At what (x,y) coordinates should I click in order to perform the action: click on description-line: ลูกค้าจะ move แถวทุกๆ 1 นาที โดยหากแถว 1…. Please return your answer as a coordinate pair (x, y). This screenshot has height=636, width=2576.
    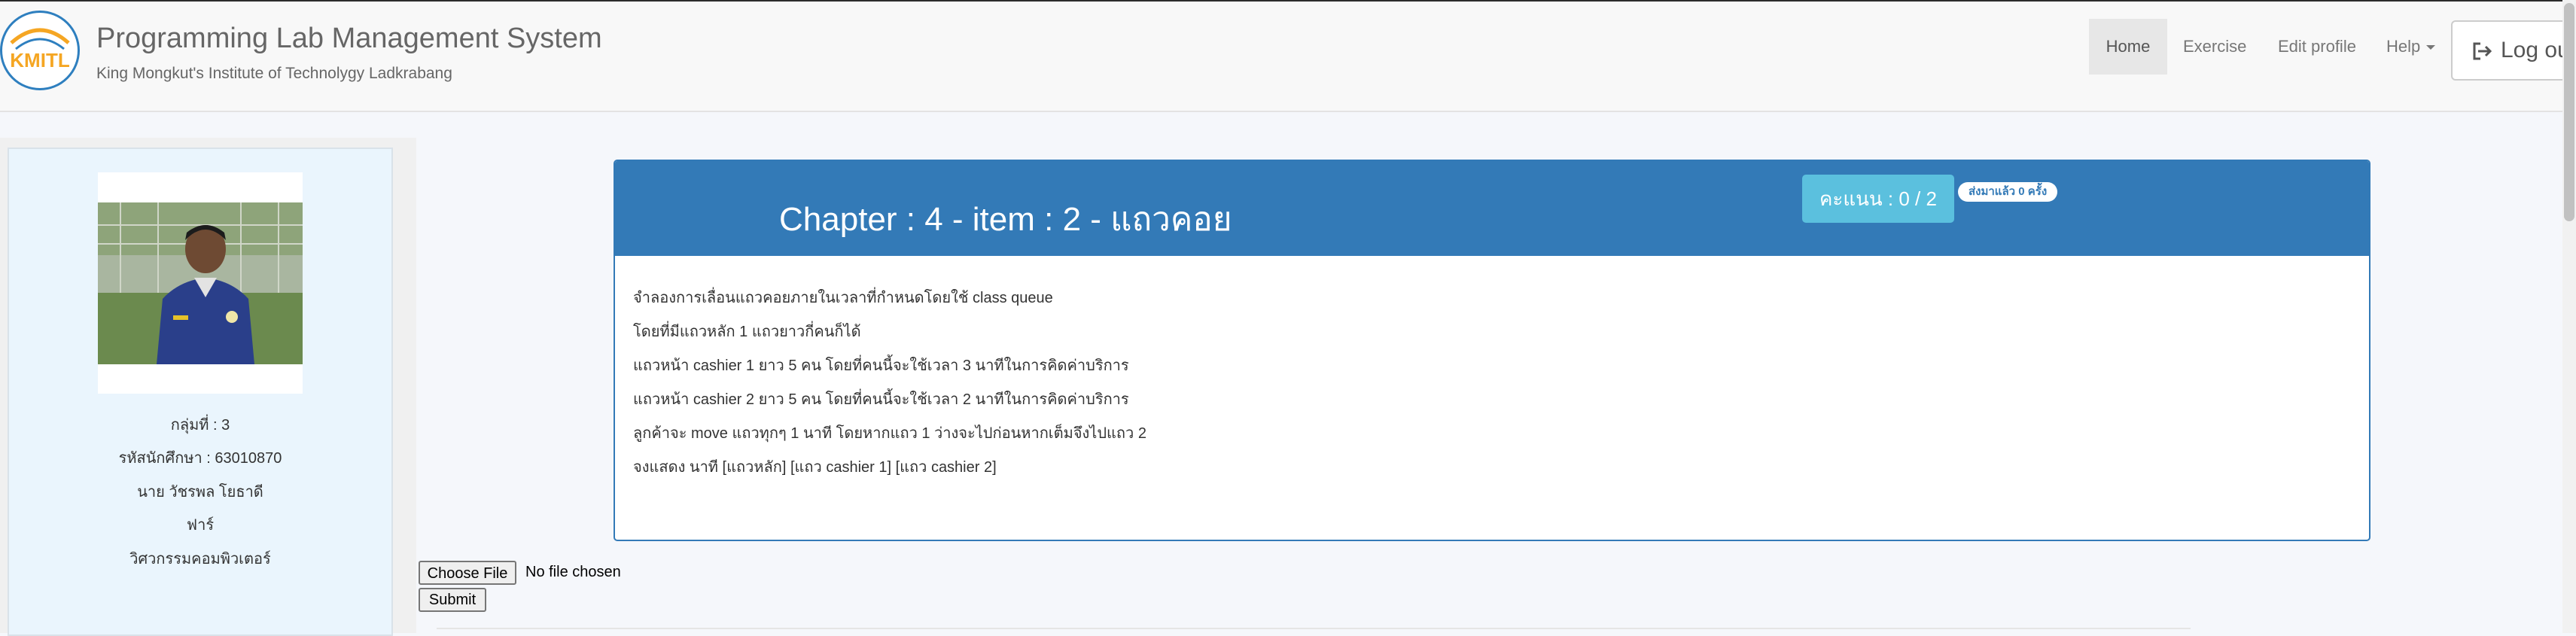
    Looking at the image, I should click on (890, 434).